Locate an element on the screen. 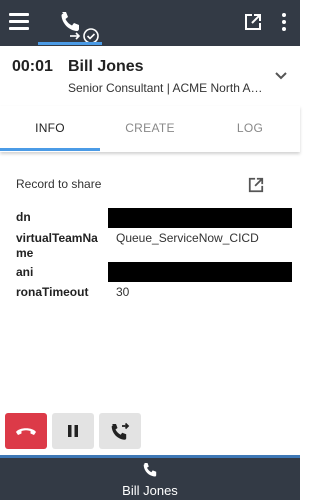 Image resolution: width=320 pixels, height=500 pixels. end-call-button is located at coordinates (26, 431).